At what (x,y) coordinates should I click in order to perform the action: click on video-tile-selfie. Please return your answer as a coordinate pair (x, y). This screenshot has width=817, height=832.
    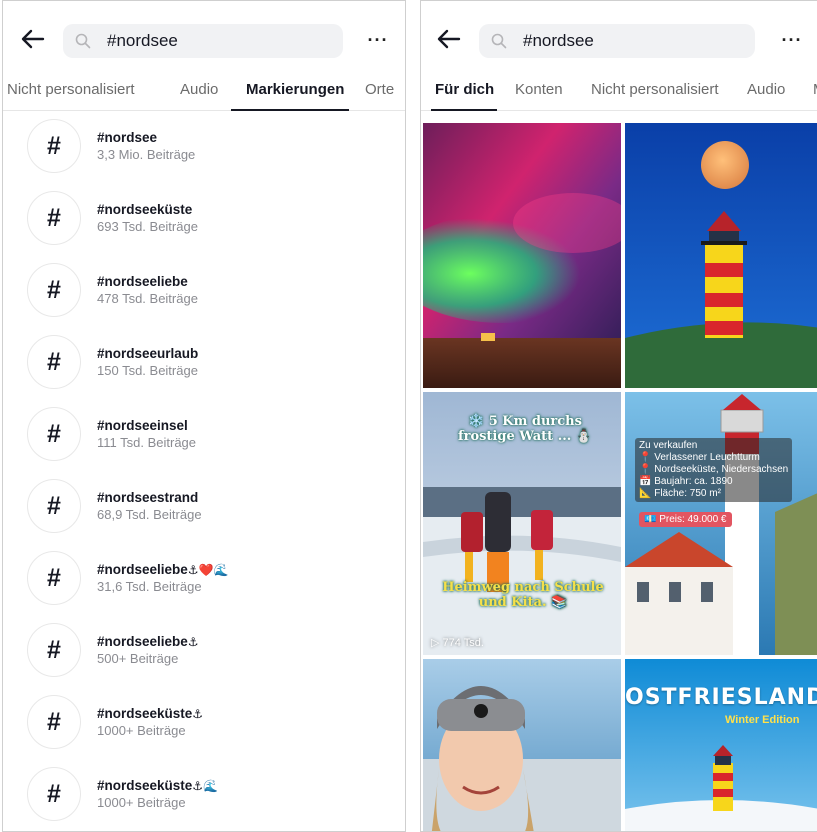
    Looking at the image, I should click on (522, 745).